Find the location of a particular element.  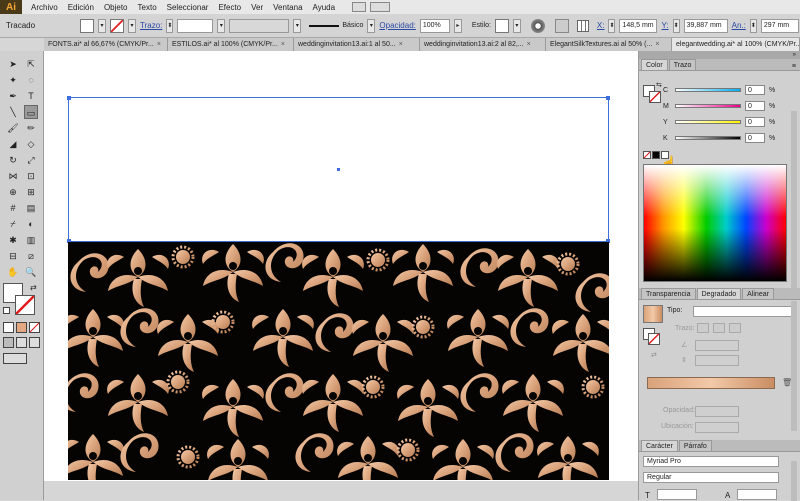

align-icon is located at coordinates (561, 25).